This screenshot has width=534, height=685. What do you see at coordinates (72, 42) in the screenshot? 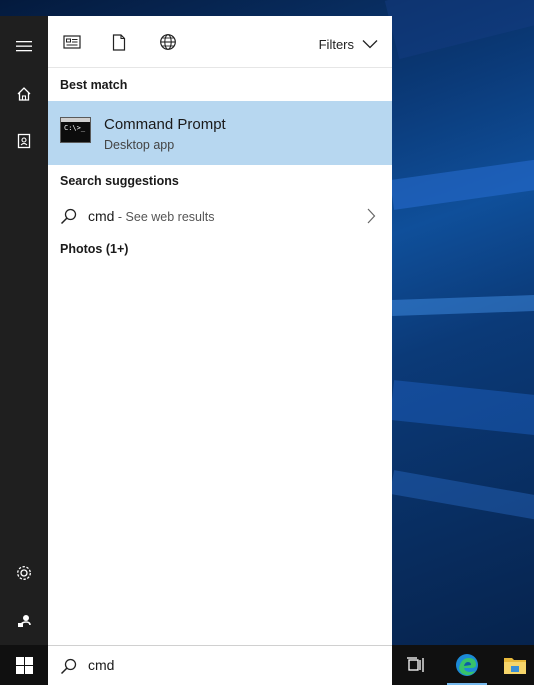
I see `apps-icon` at bounding box center [72, 42].